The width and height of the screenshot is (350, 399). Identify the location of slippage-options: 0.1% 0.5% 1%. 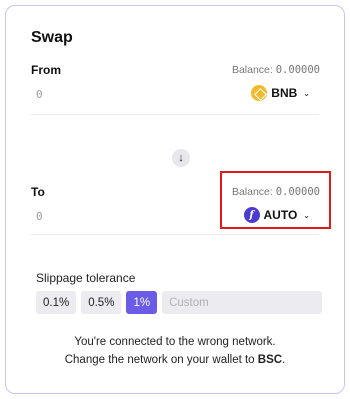
(179, 302).